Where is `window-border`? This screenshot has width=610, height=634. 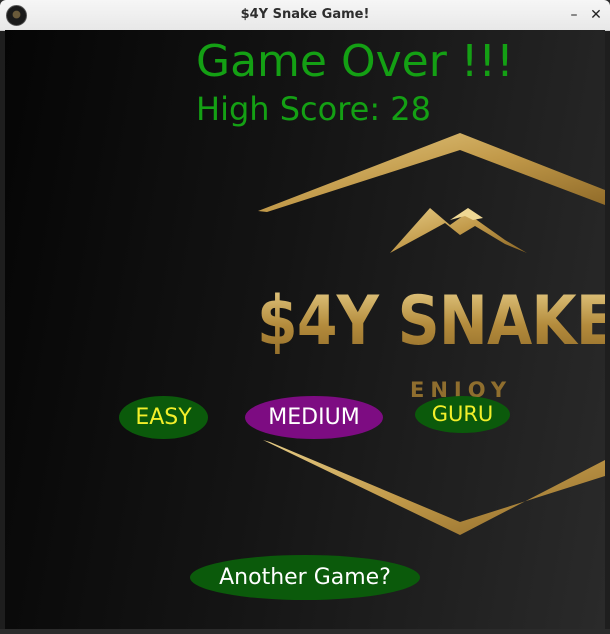 window-border is located at coordinates (305, 631).